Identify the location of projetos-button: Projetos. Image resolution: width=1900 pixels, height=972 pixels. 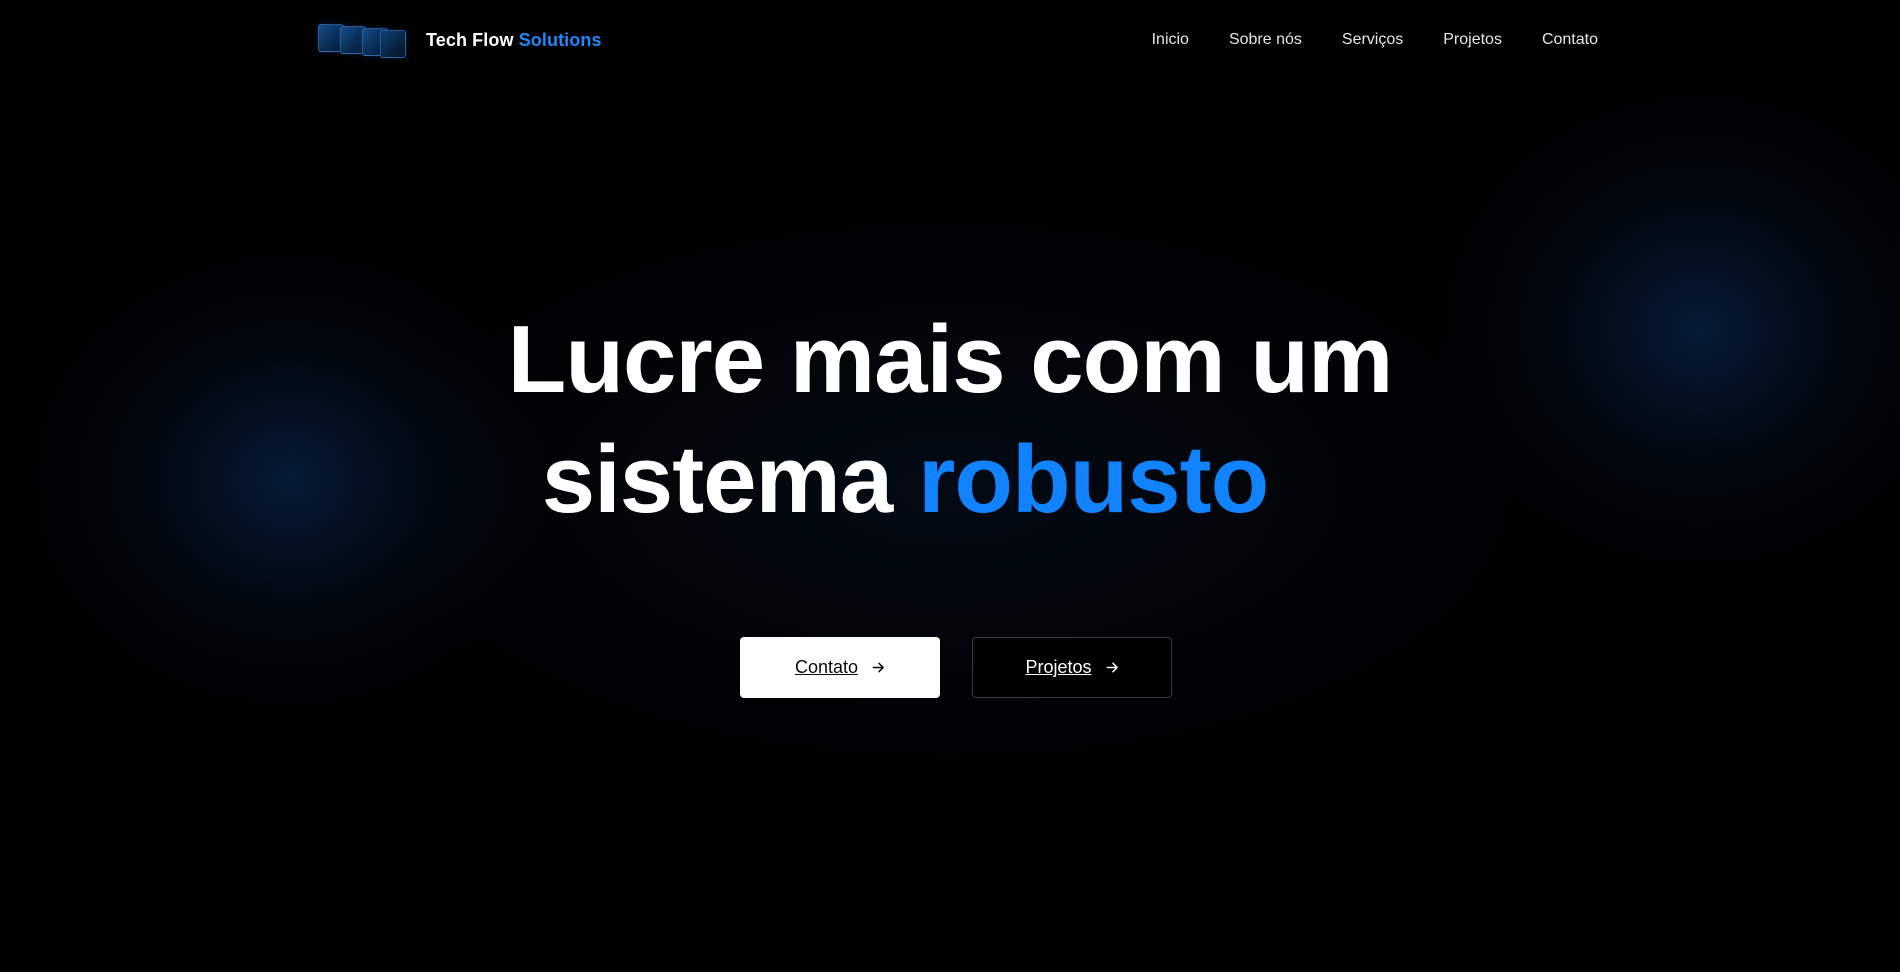
(1072, 667).